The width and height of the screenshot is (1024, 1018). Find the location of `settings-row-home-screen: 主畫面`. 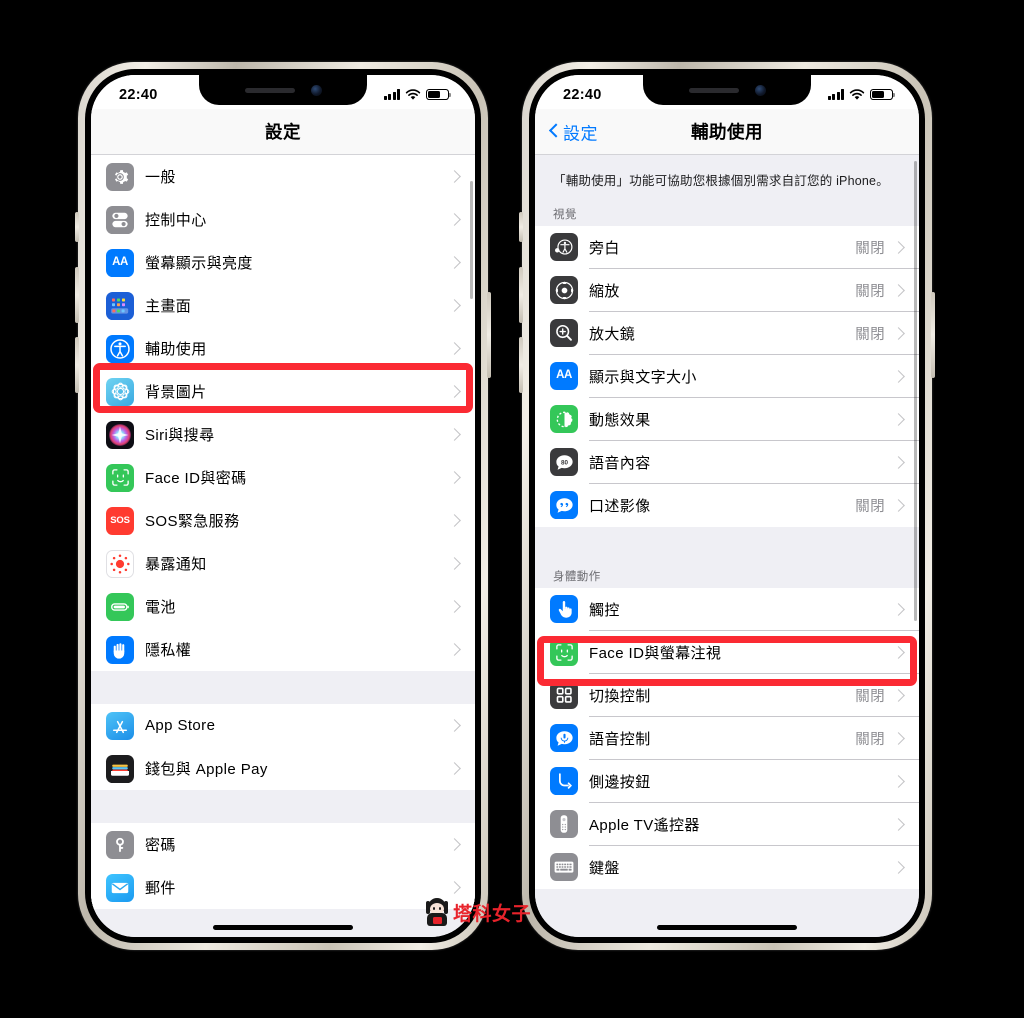

settings-row-home-screen: 主畫面 is located at coordinates (283, 305).